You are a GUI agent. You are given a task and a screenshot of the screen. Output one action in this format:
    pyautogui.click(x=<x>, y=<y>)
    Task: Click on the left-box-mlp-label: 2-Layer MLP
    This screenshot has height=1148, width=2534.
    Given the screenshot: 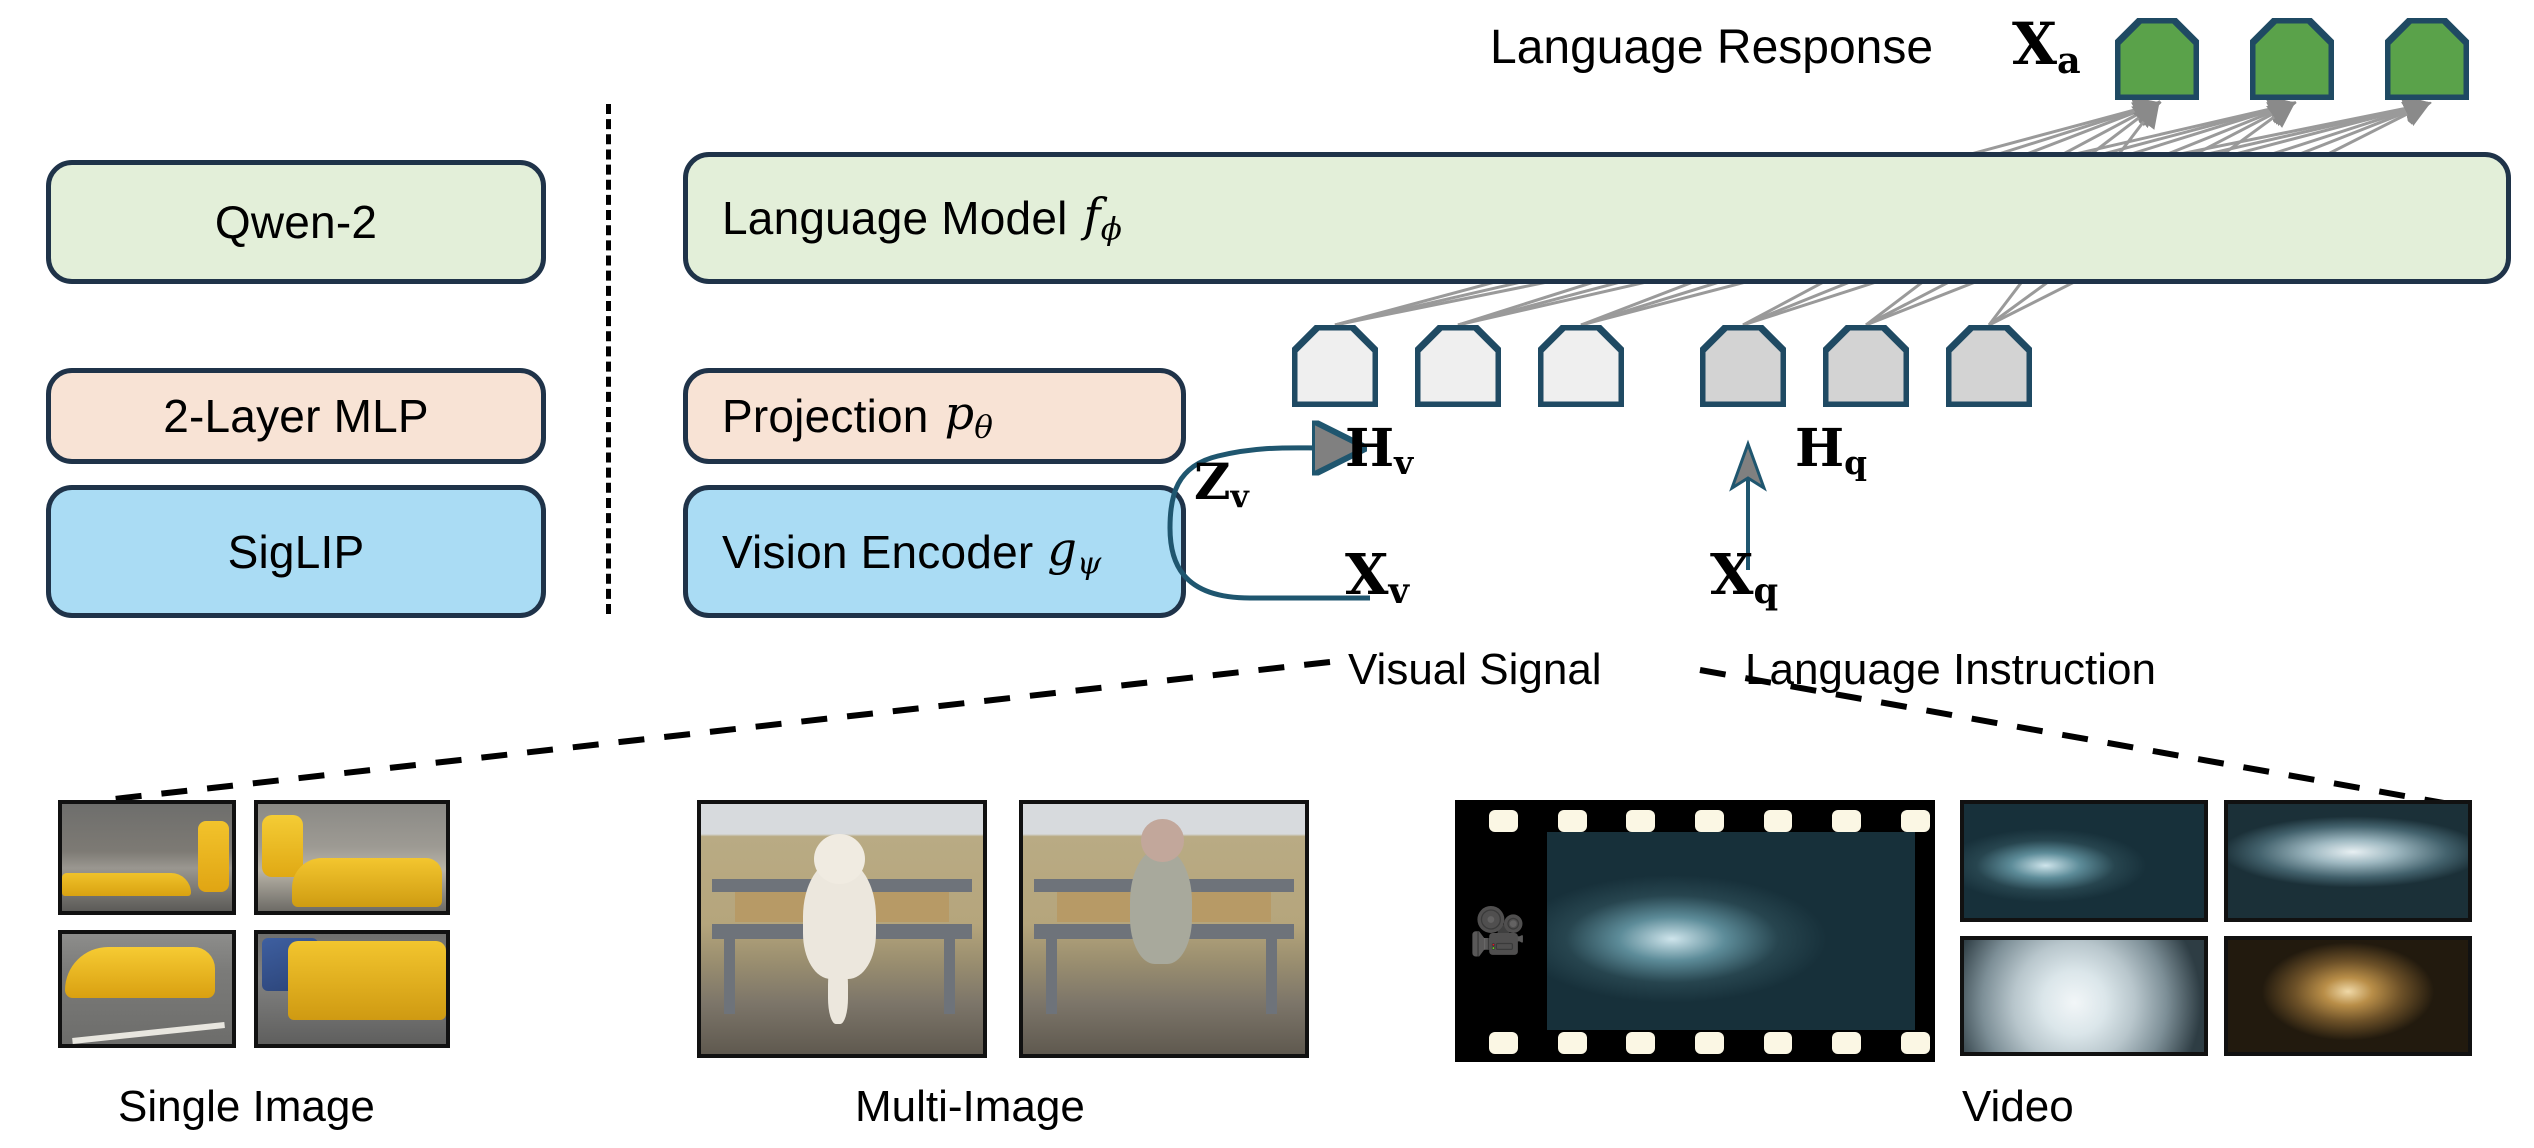 What is the action you would take?
    pyautogui.click(x=296, y=416)
    